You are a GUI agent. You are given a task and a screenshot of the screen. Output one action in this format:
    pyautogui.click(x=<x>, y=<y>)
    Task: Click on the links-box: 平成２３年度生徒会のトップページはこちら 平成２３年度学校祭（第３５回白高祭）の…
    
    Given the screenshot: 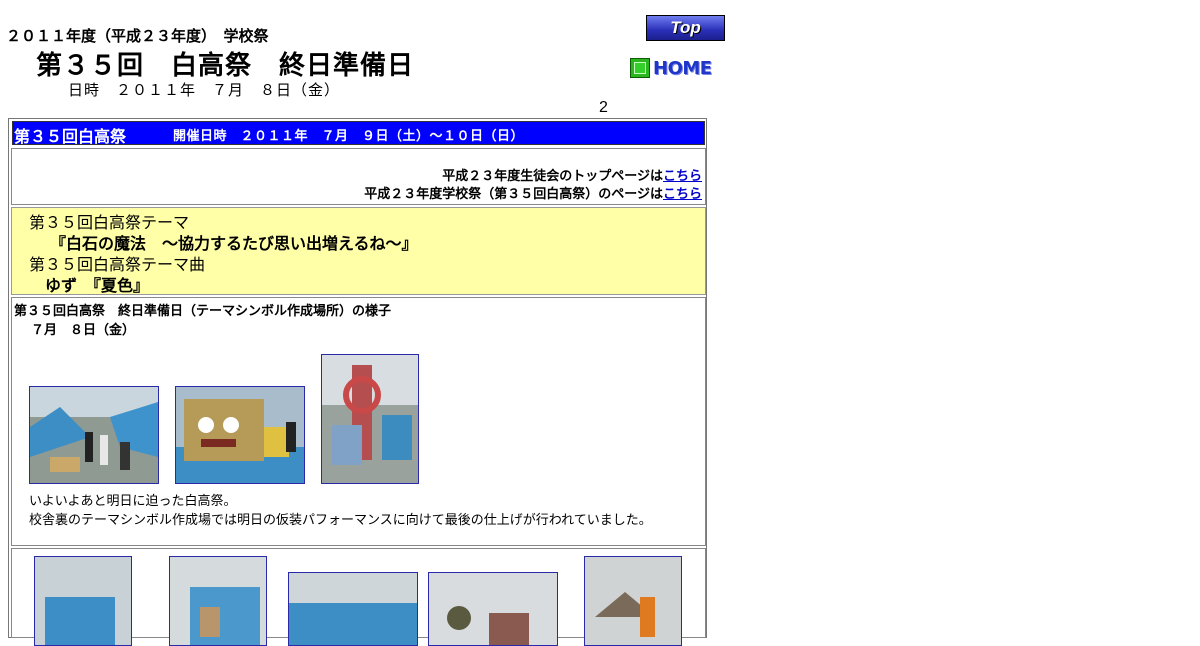 What is the action you would take?
    pyautogui.click(x=358, y=176)
    